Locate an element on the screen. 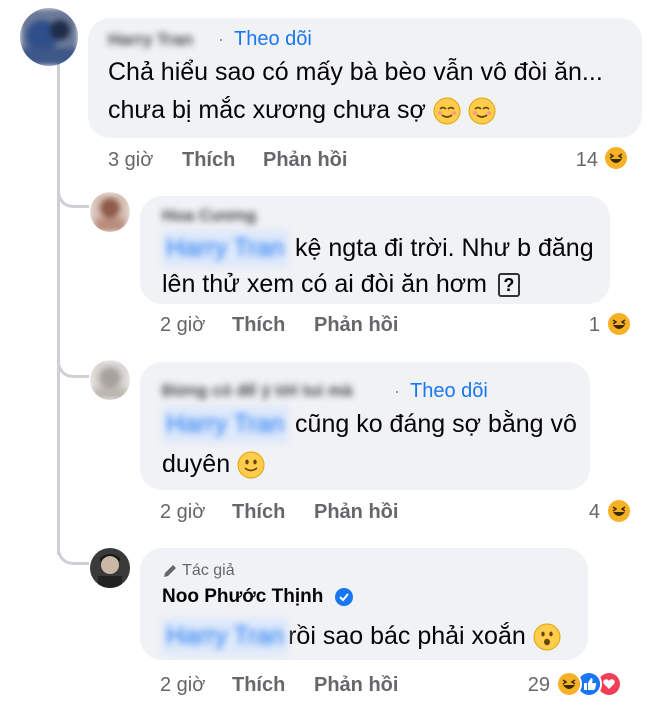 The height and width of the screenshot is (708, 660). comment-text: chưa bị mắc xương chưa sợ is located at coordinates (302, 110).